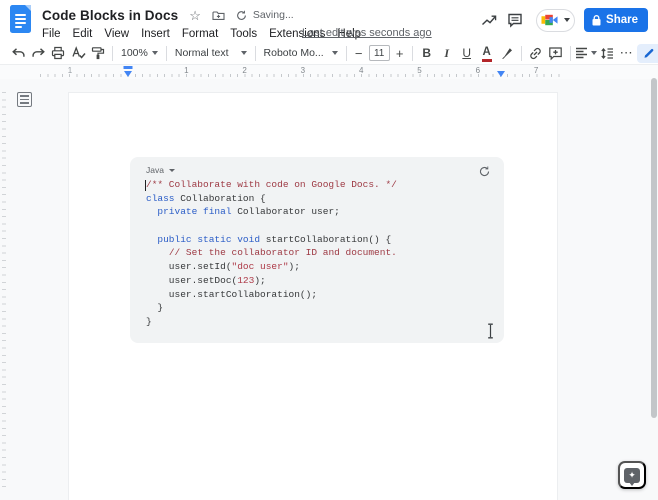 The width and height of the screenshot is (658, 500). I want to click on menu-file: File, so click(51, 34).